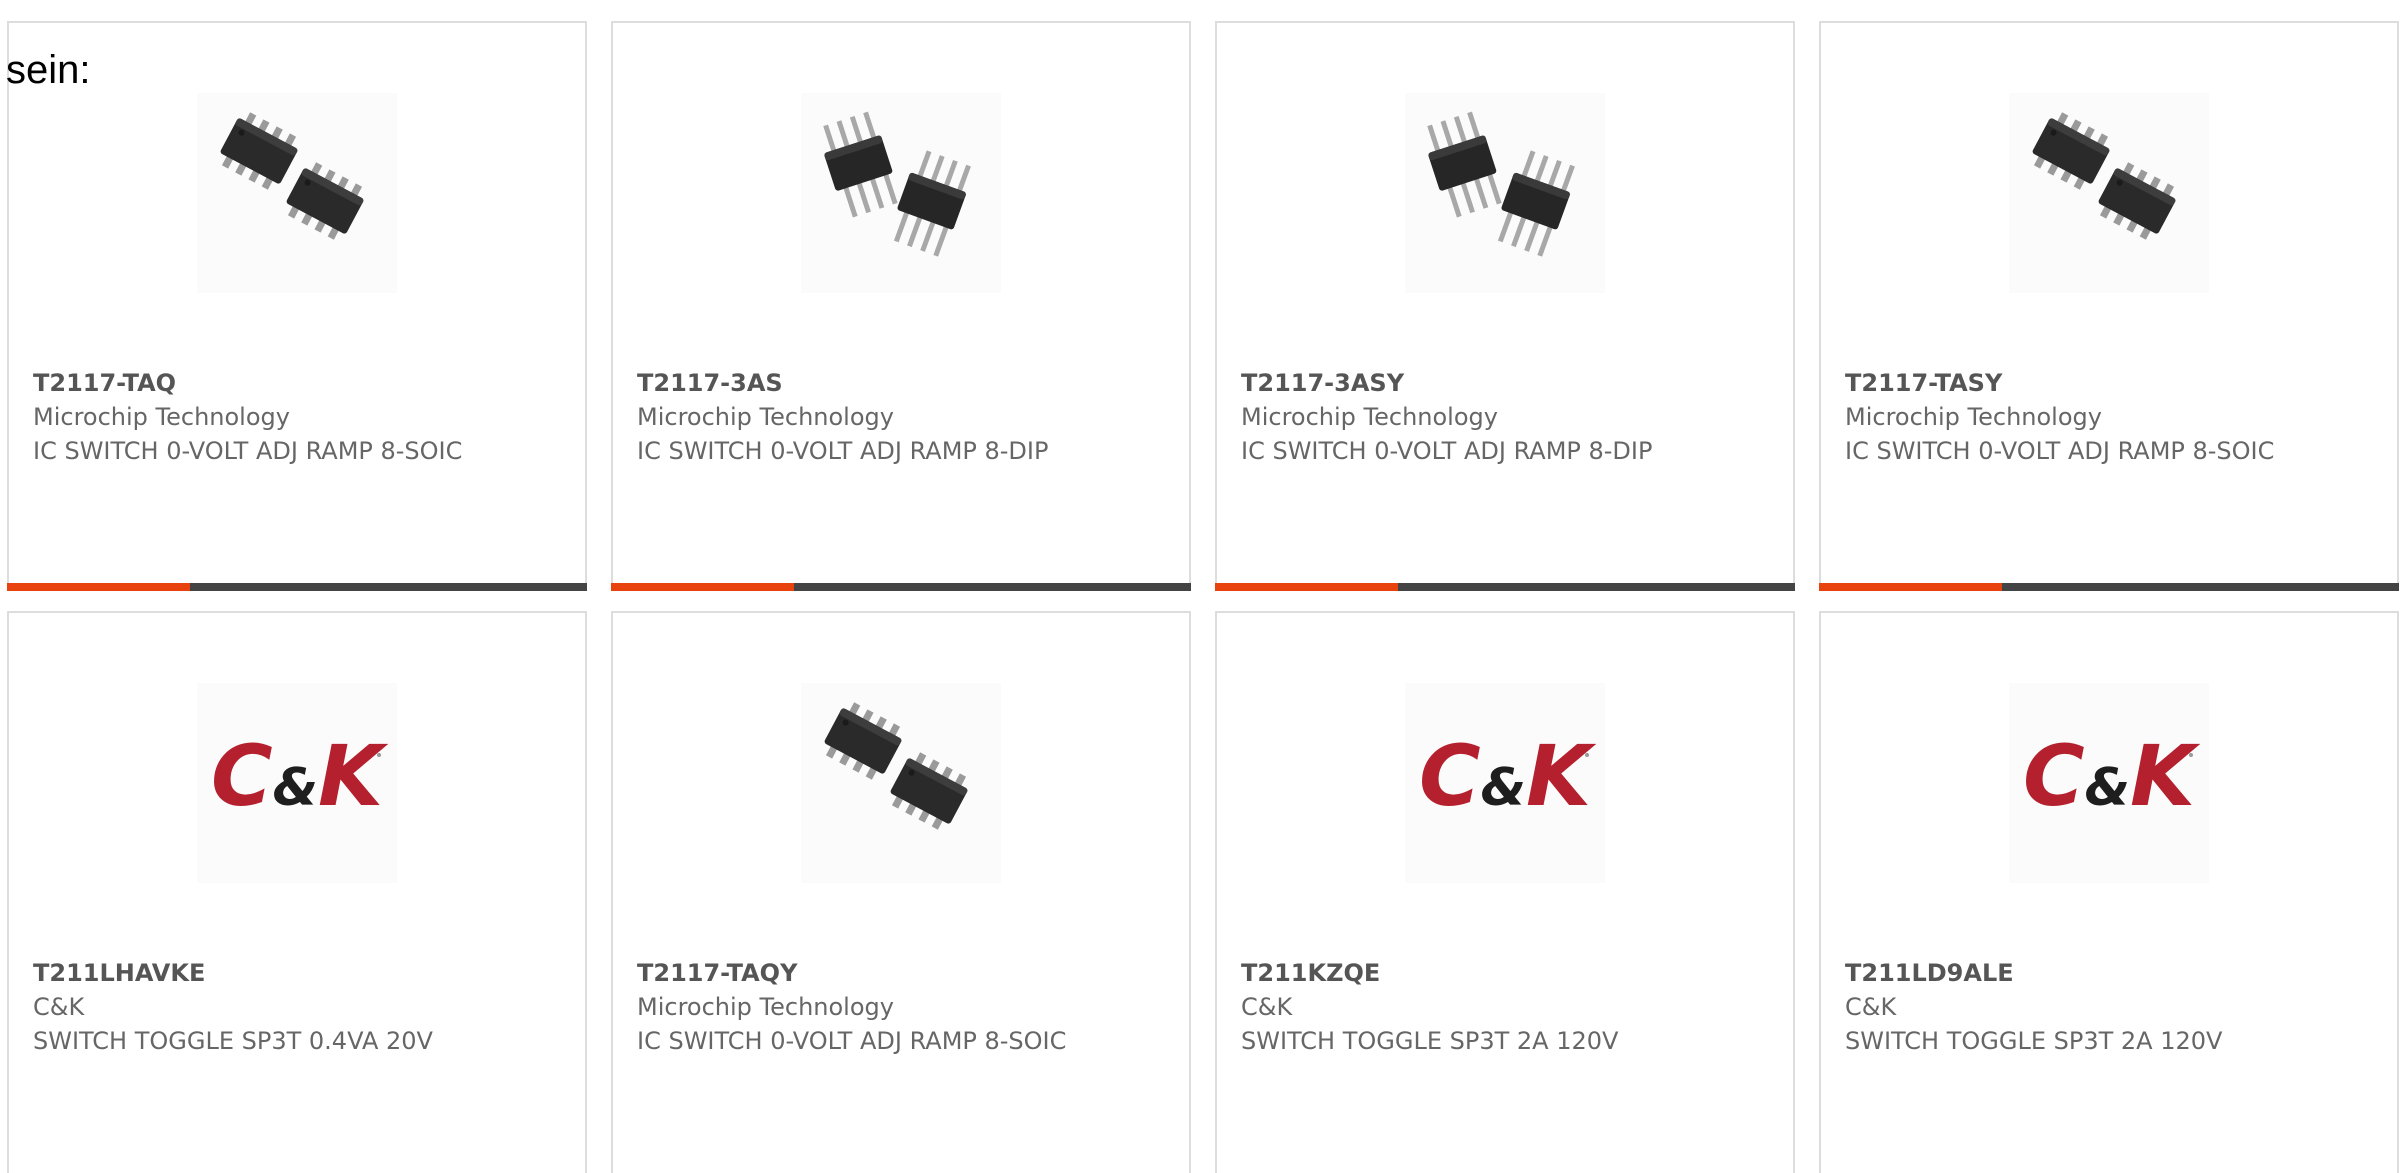 This screenshot has height=1173, width=2400. What do you see at coordinates (1461, 383) in the screenshot?
I see `part-number: T2117-3ASY` at bounding box center [1461, 383].